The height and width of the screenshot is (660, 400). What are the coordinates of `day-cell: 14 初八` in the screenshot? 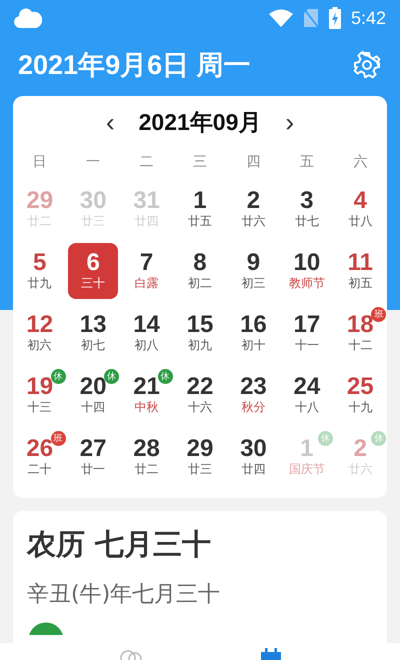 It's located at (147, 333).